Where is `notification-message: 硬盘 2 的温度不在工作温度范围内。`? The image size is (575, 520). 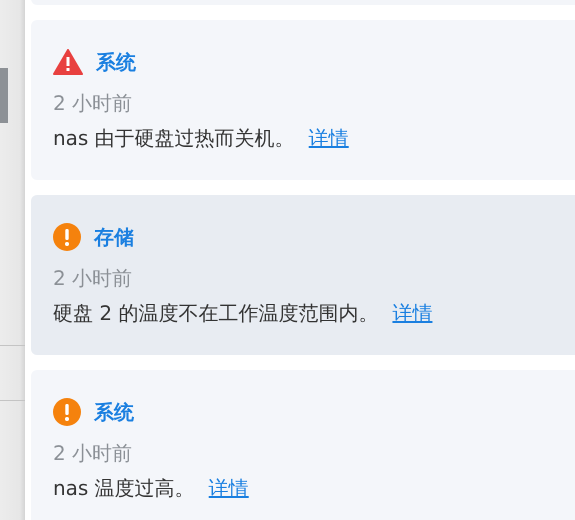
notification-message: 硬盘 2 的温度不在工作温度范围内。 is located at coordinates (215, 313).